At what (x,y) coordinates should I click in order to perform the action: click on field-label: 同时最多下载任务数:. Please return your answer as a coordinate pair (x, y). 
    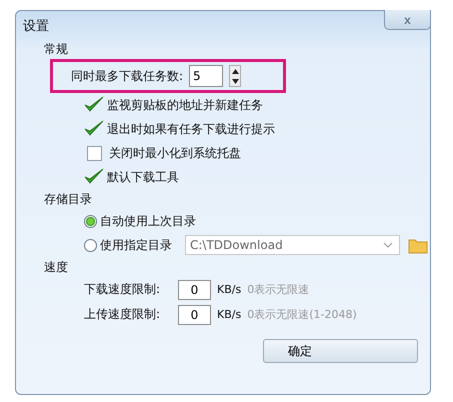
    Looking at the image, I should click on (127, 76).